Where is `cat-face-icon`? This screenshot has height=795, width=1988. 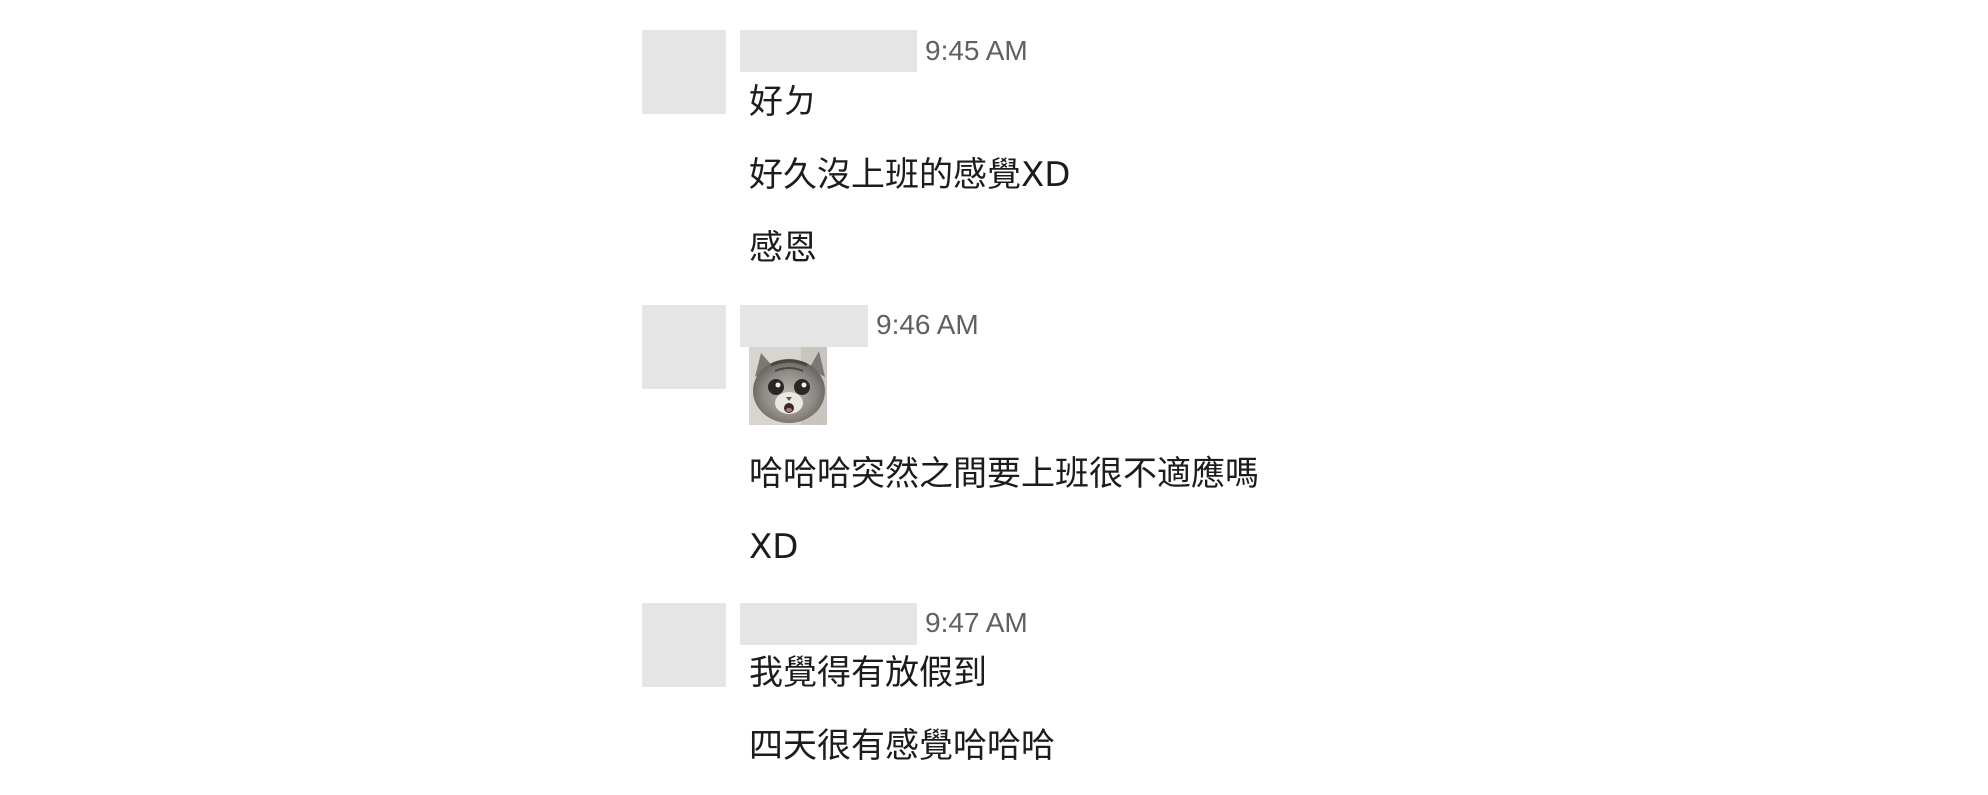 cat-face-icon is located at coordinates (788, 386).